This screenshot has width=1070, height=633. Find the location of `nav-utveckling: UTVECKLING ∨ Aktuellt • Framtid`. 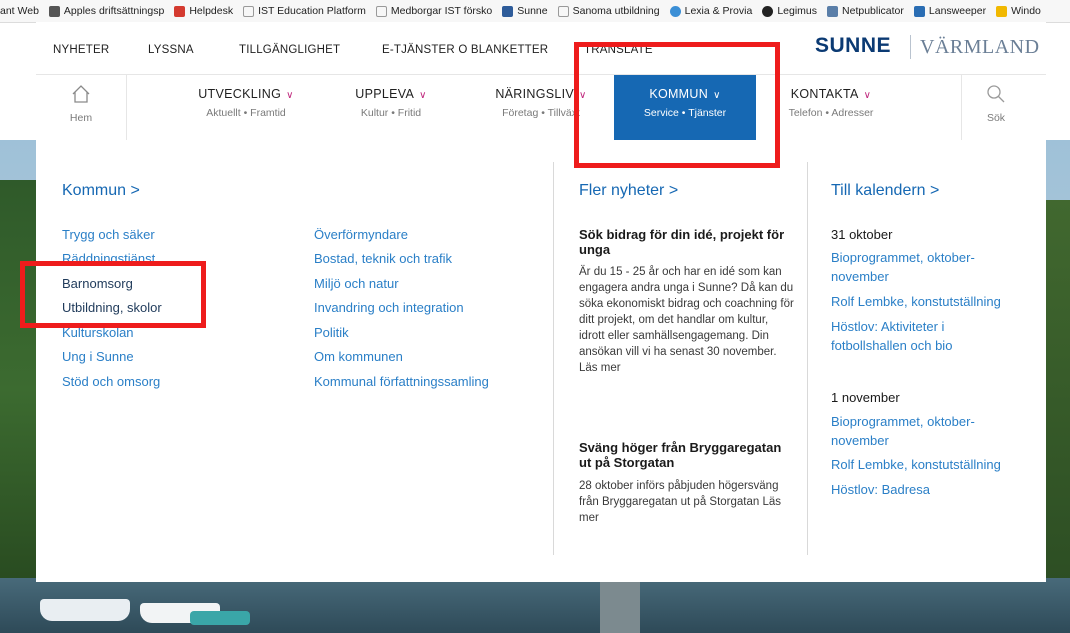

nav-utveckling: UTVECKLING ∨ Aktuellt • Framtid is located at coordinates (246, 108).